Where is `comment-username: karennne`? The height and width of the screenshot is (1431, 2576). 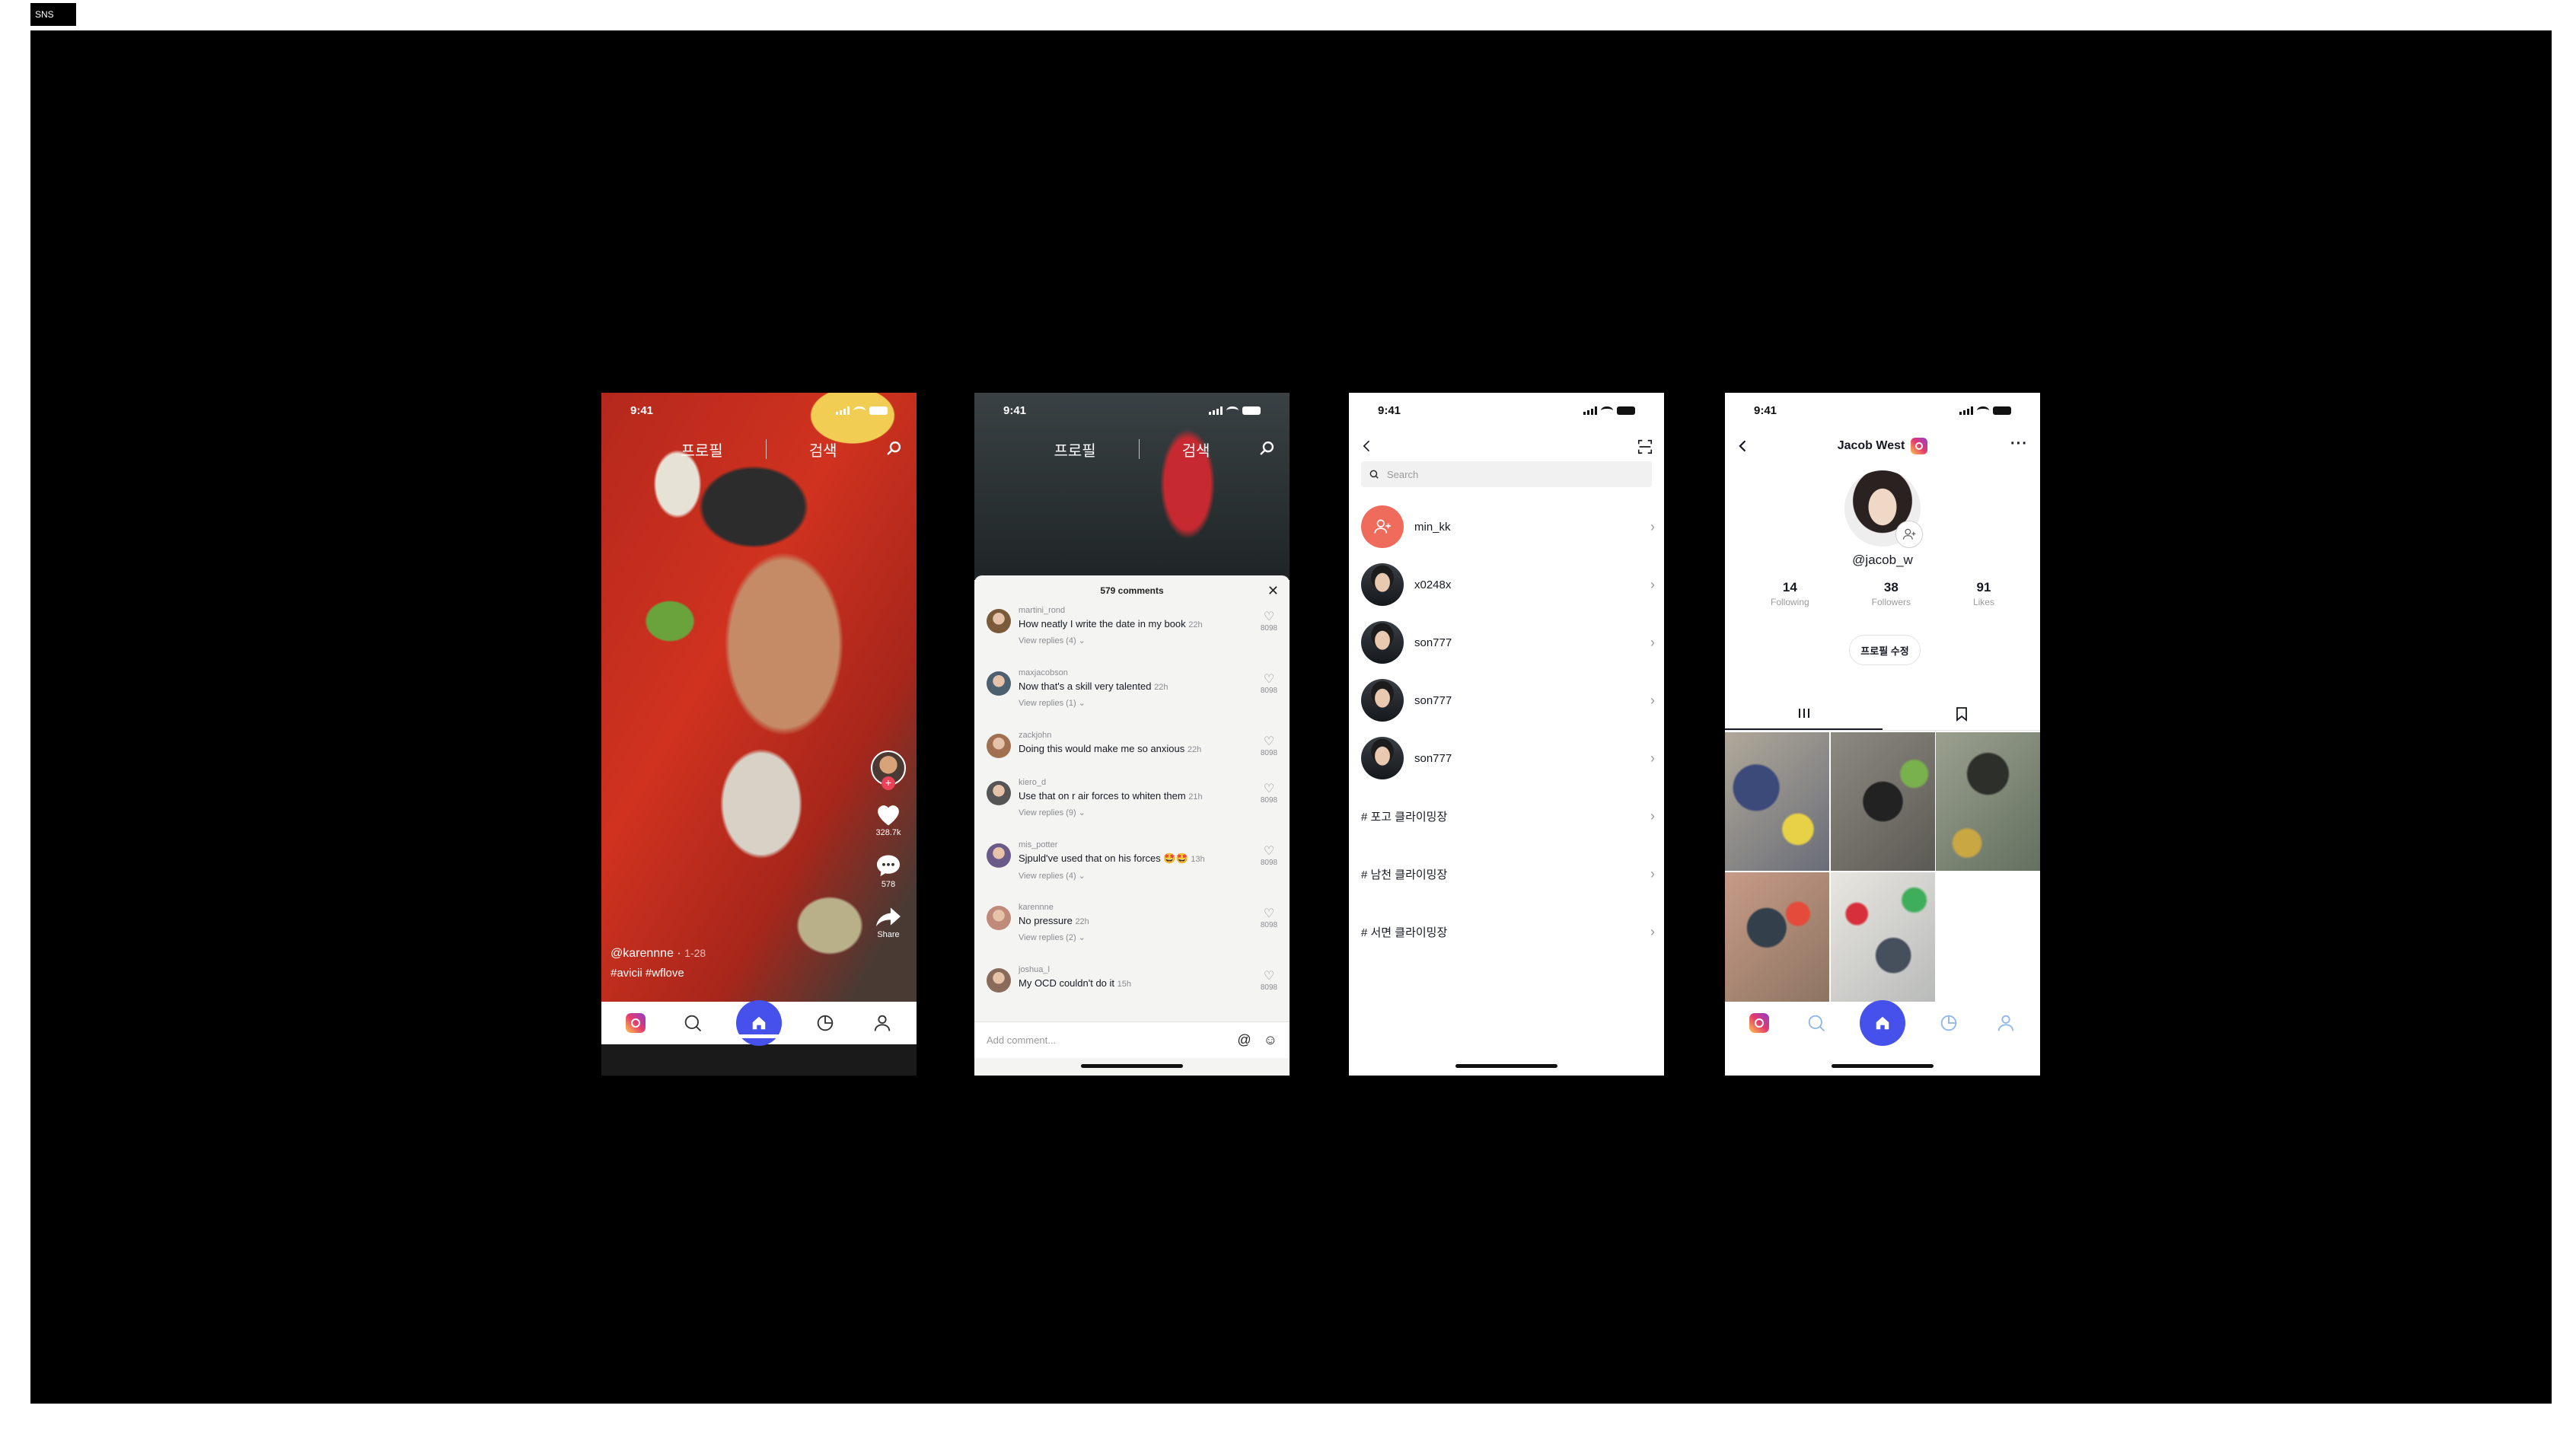 comment-username: karennne is located at coordinates (1138, 908).